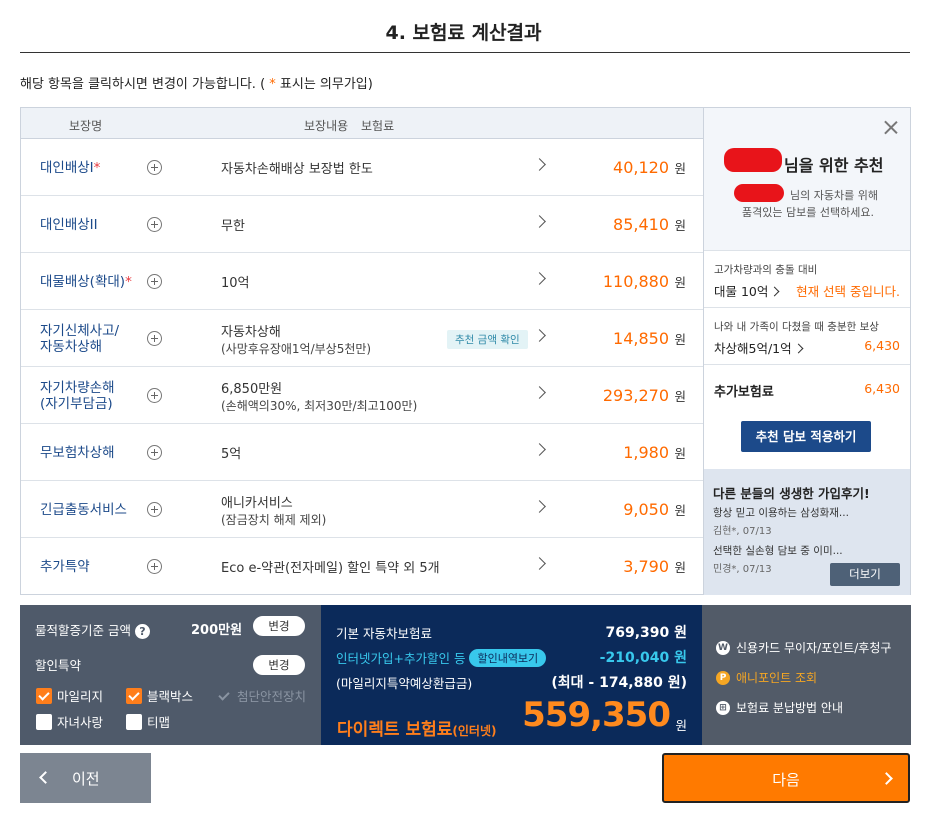  What do you see at coordinates (641, 167) in the screenshot?
I see `premium-value: 40,120` at bounding box center [641, 167].